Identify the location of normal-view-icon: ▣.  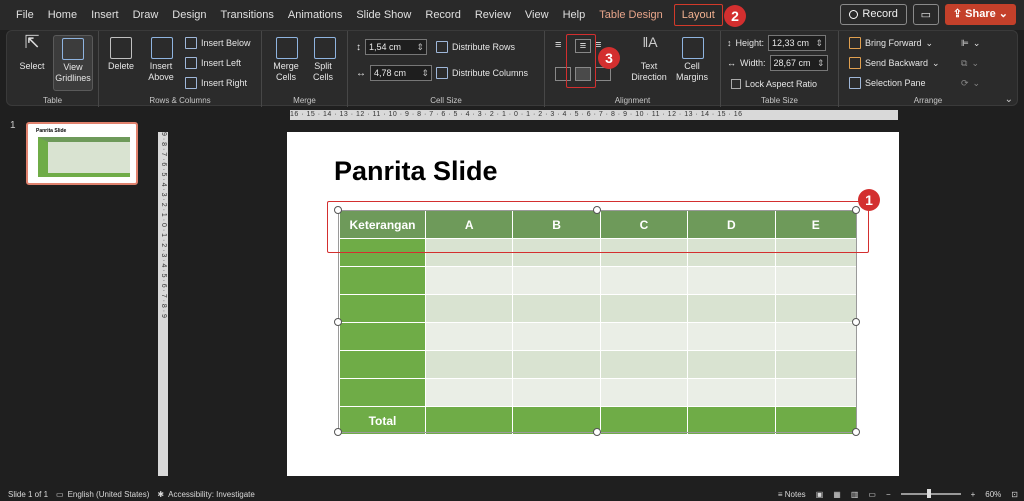
(820, 494).